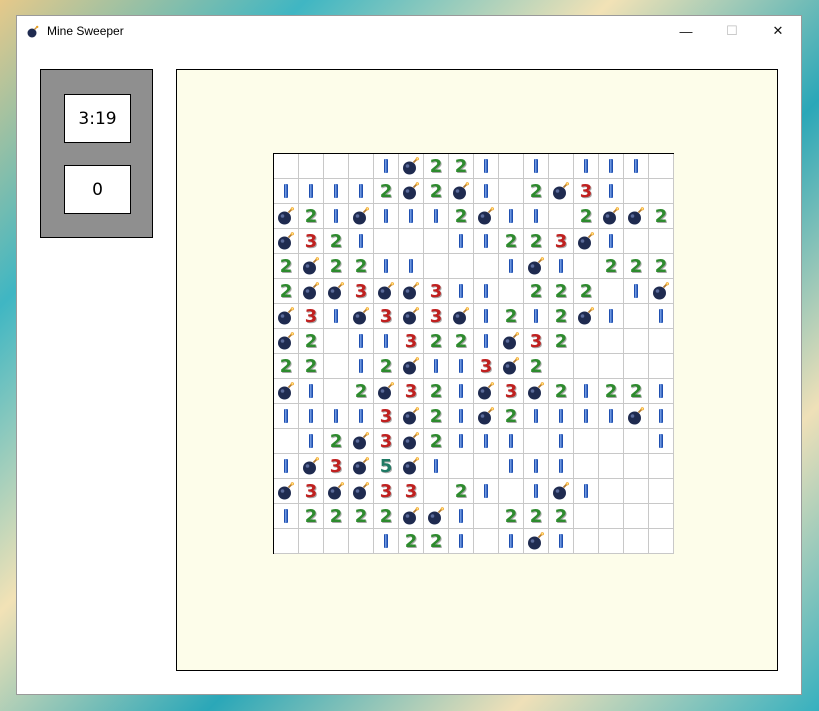 This screenshot has width=819, height=711. Describe the element at coordinates (732, 31) in the screenshot. I see `maximize-button: ☐` at that location.